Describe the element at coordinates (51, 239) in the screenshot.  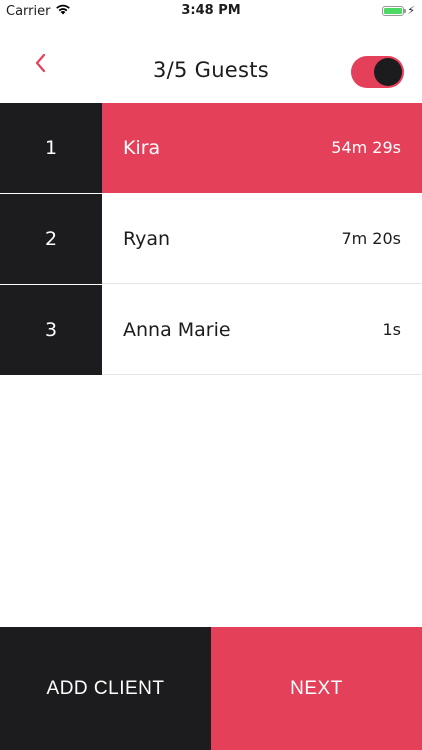
I see `guest-number: 2` at that location.